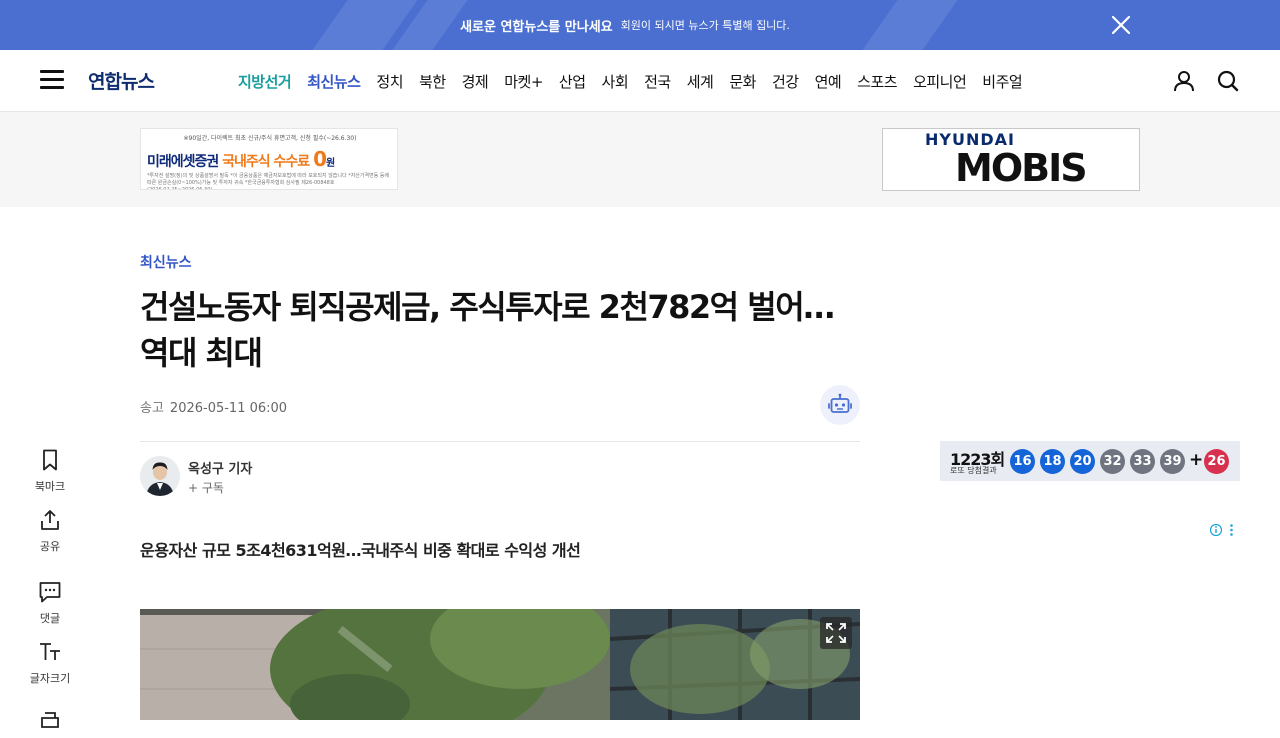  I want to click on reporter-name: 옥성구 기자, so click(220, 467).